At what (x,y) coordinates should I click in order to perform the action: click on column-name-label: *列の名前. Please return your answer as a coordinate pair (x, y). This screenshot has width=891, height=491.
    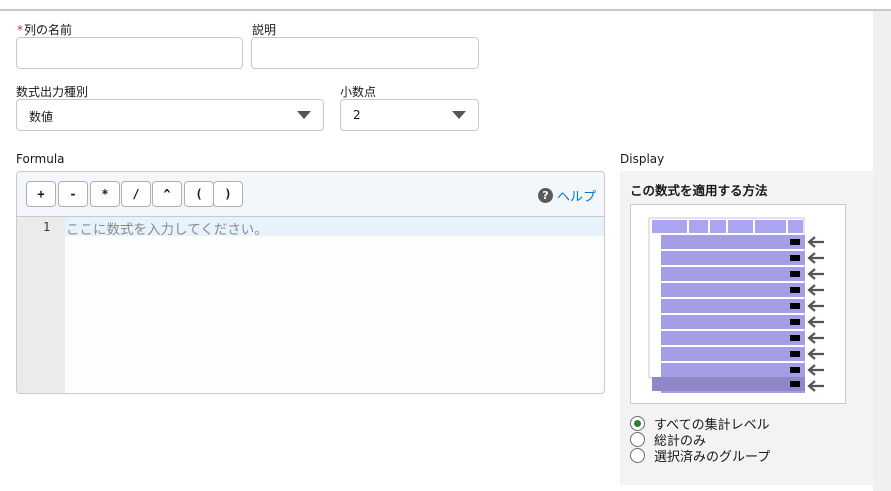
    Looking at the image, I should click on (44, 29).